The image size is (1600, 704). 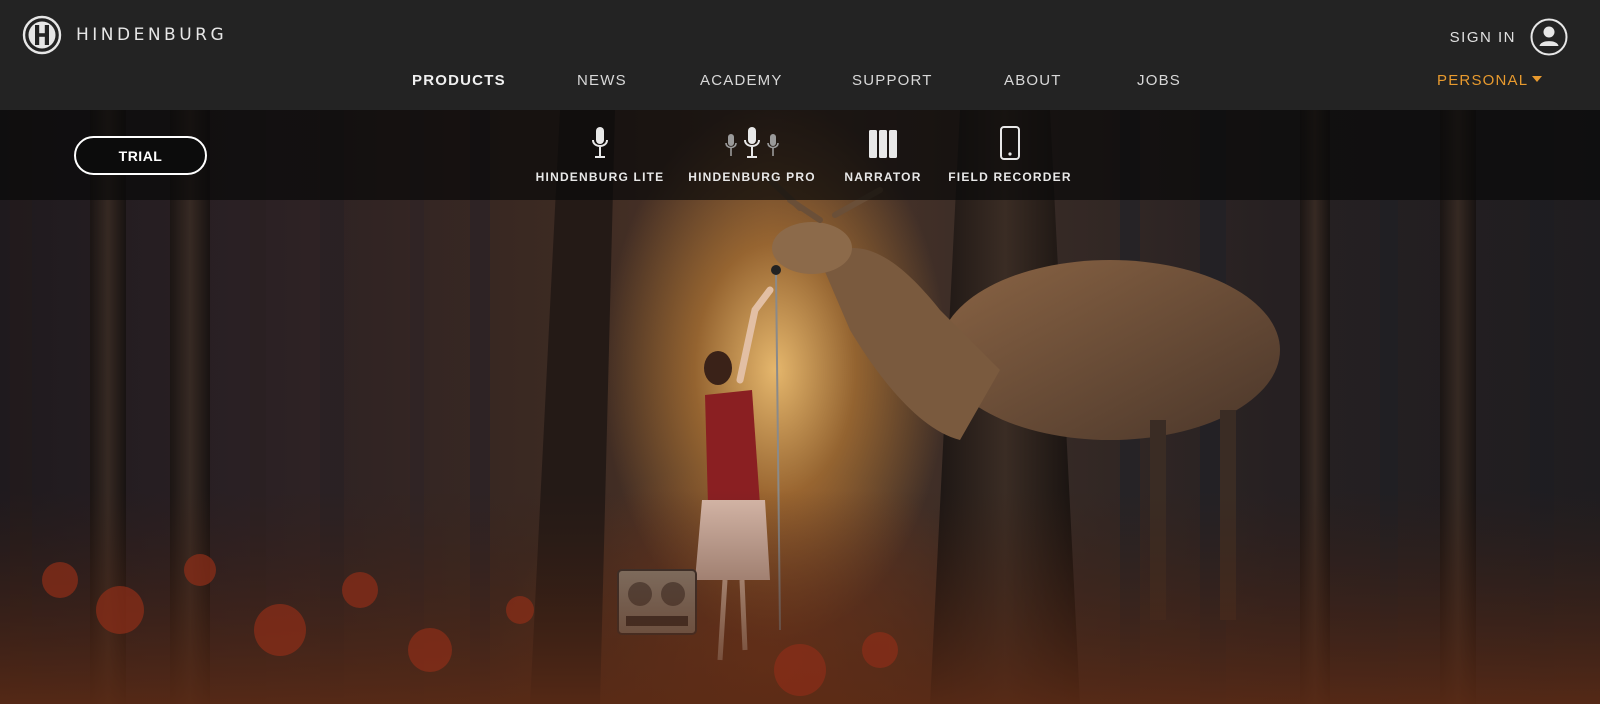 I want to click on caret-down-icon, so click(x=1537, y=78).